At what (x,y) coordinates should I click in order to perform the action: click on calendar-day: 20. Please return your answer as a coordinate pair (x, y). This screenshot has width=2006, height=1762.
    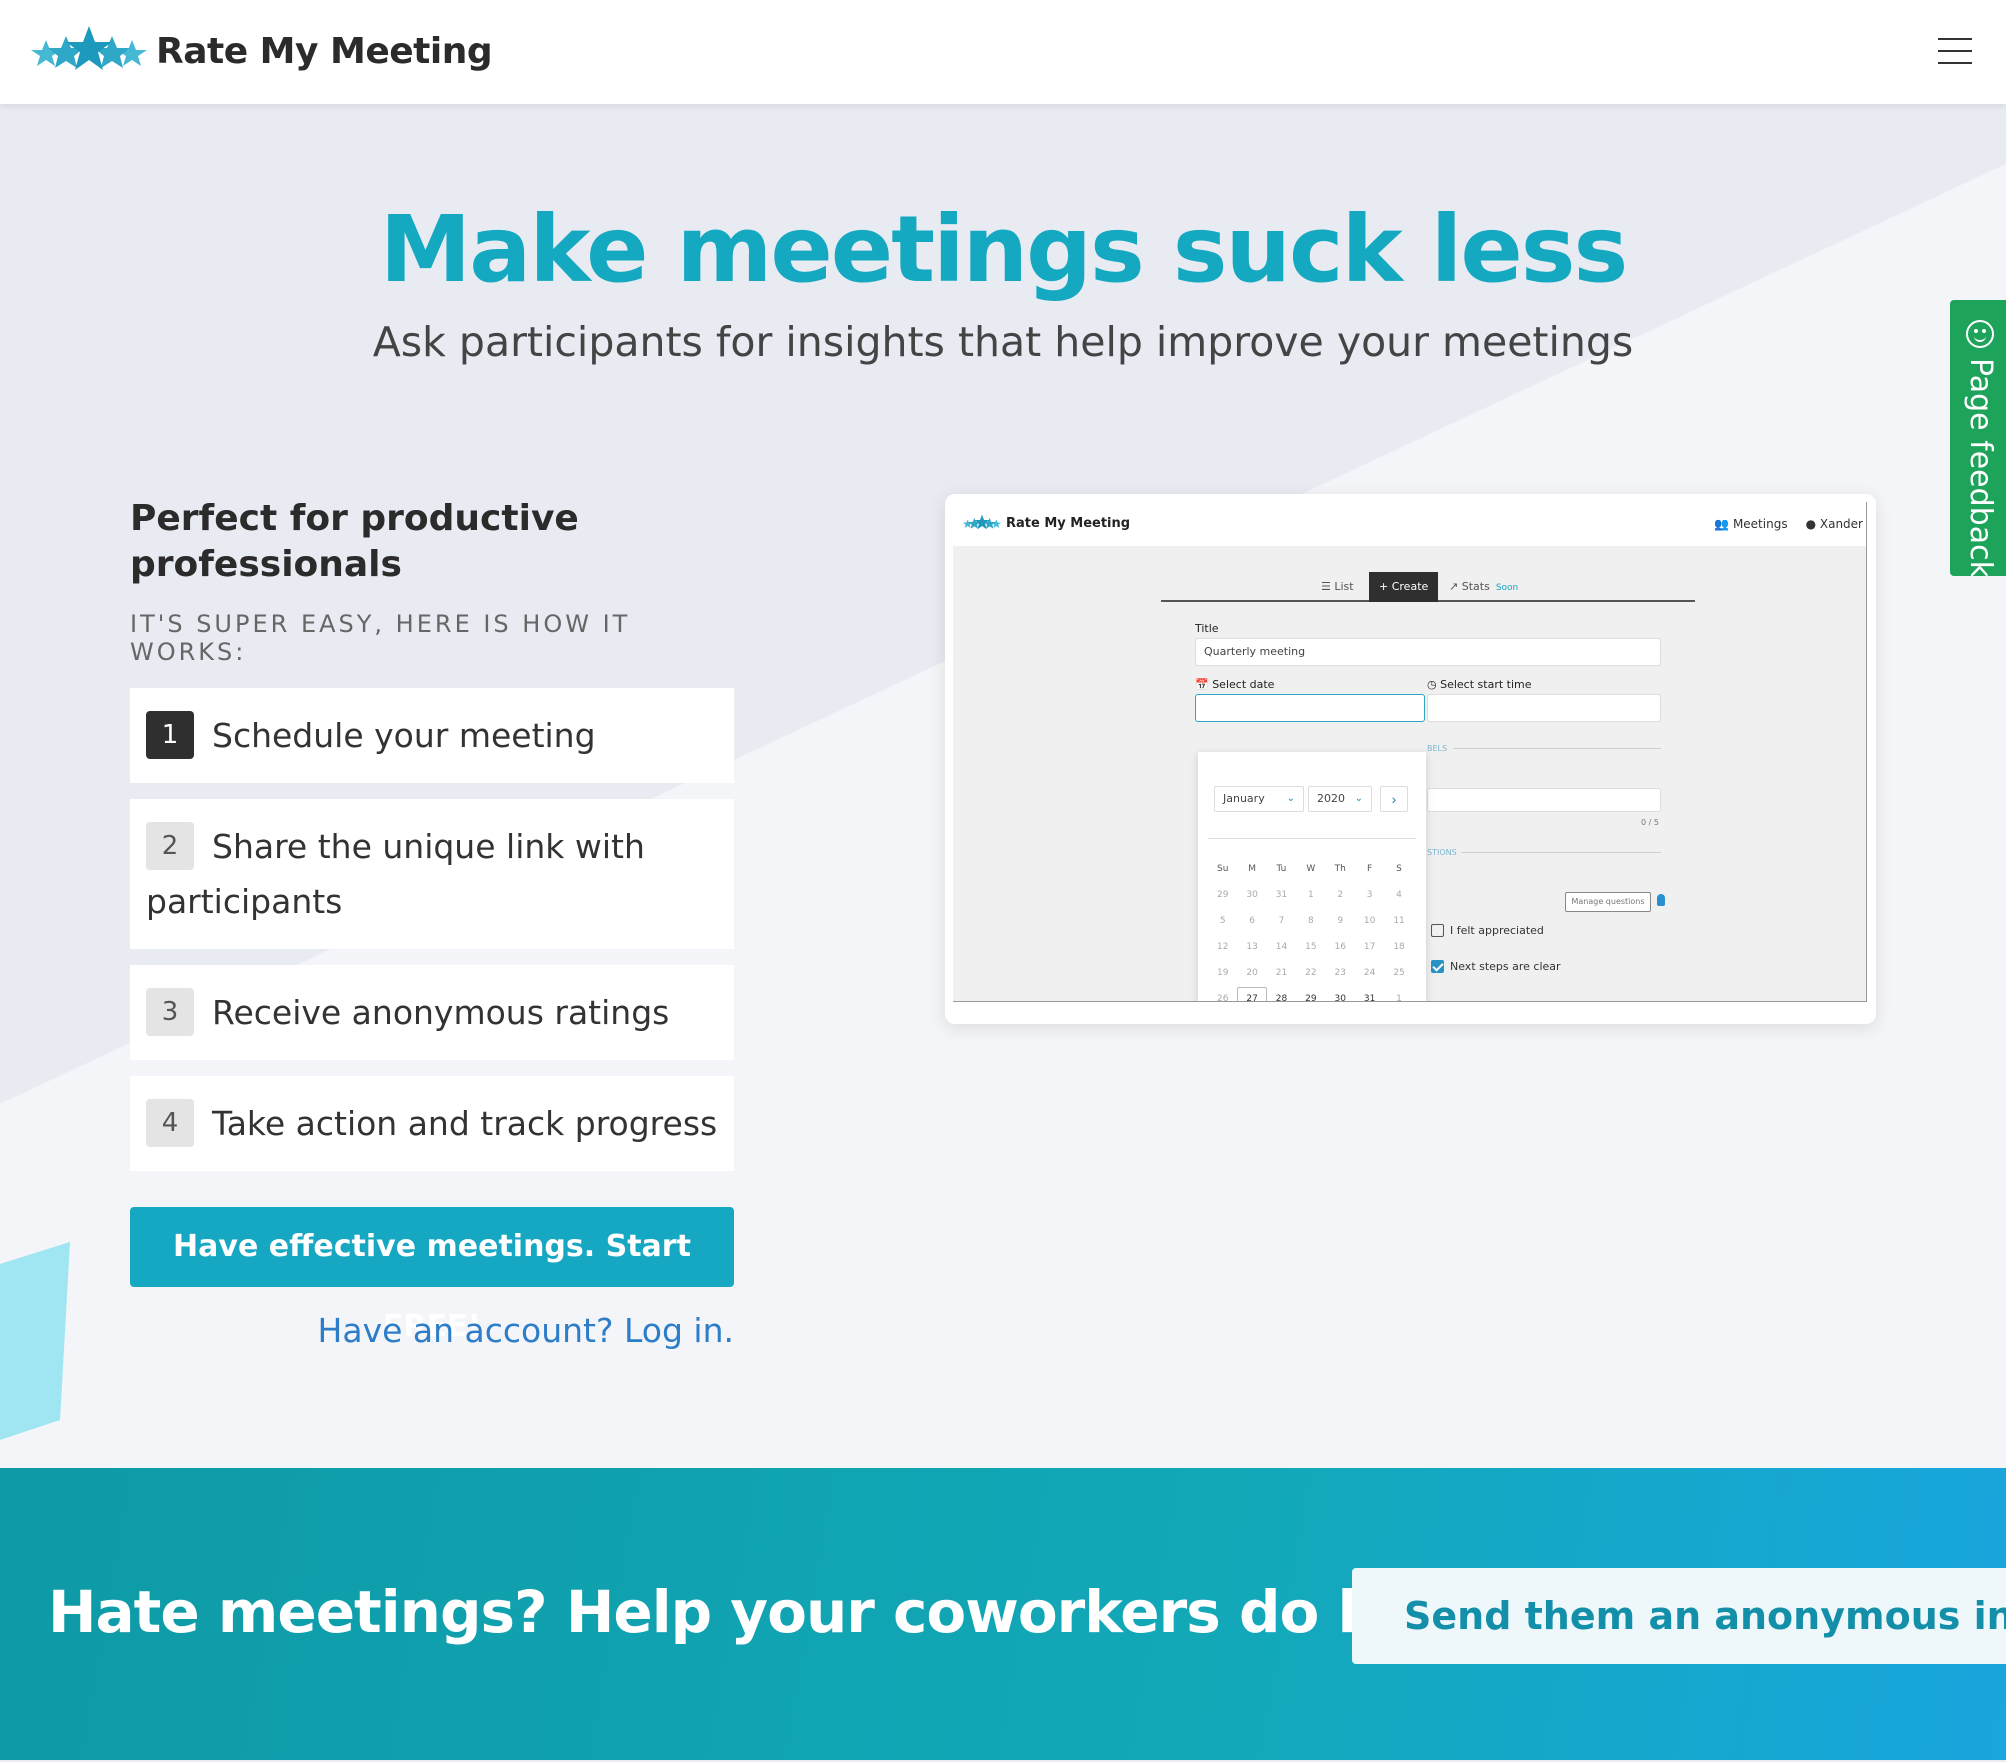
    Looking at the image, I should click on (1252, 973).